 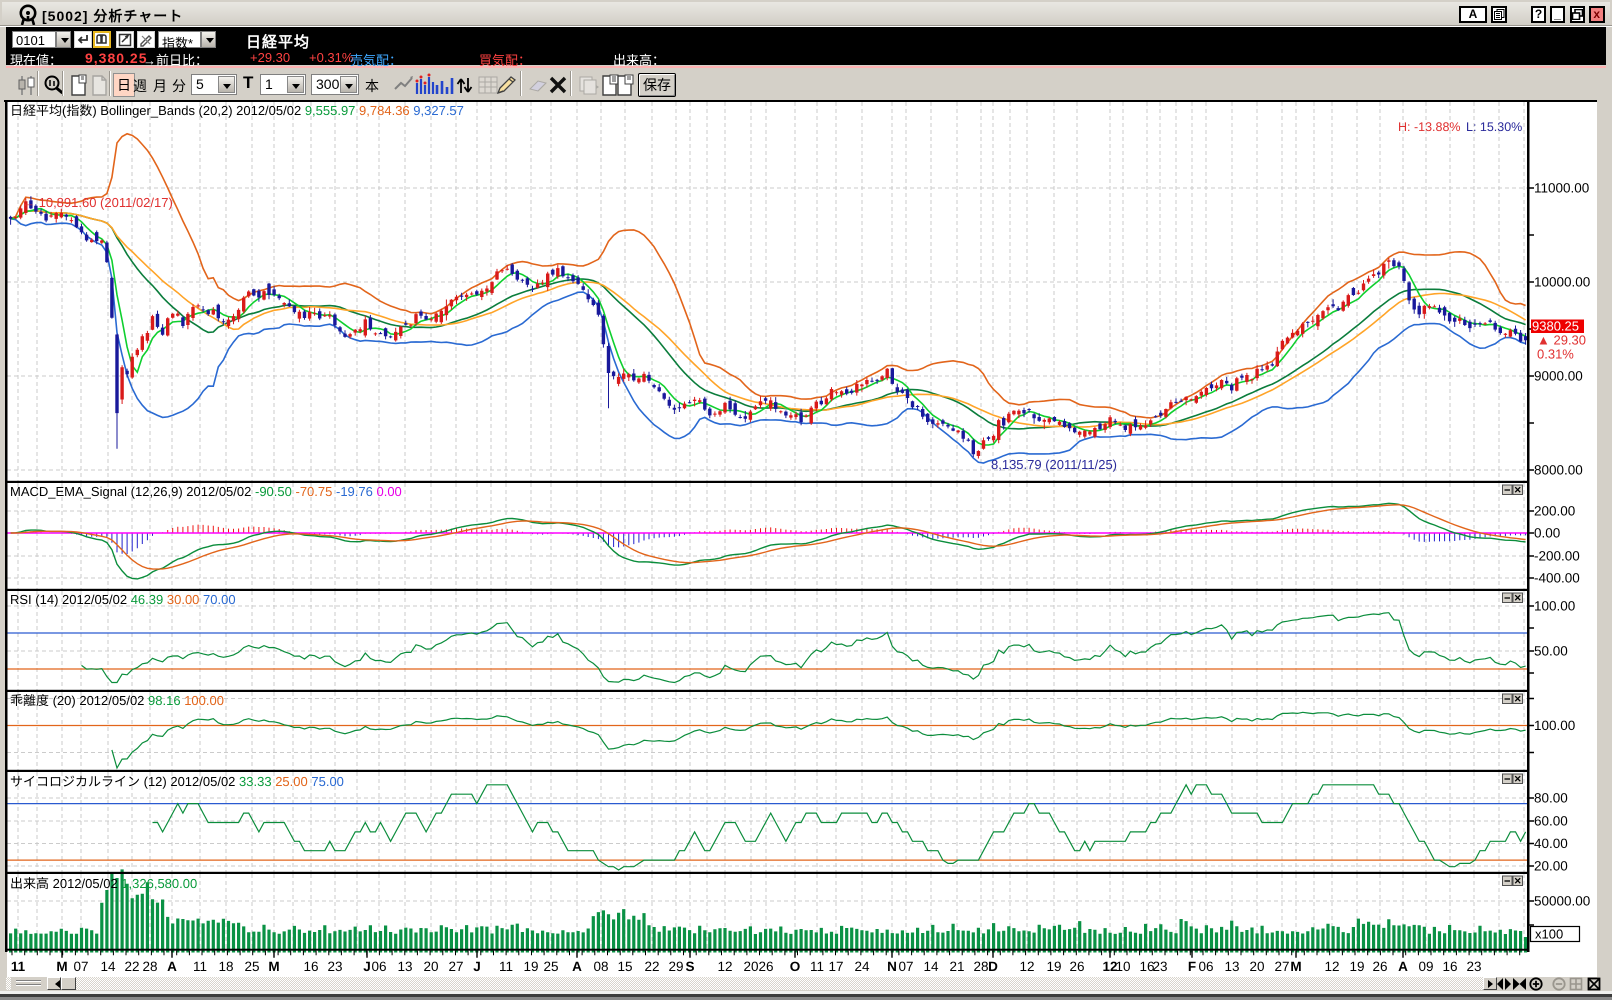 What do you see at coordinates (1551, 651) in the screenshot?
I see `svg-text: 50.00` at bounding box center [1551, 651].